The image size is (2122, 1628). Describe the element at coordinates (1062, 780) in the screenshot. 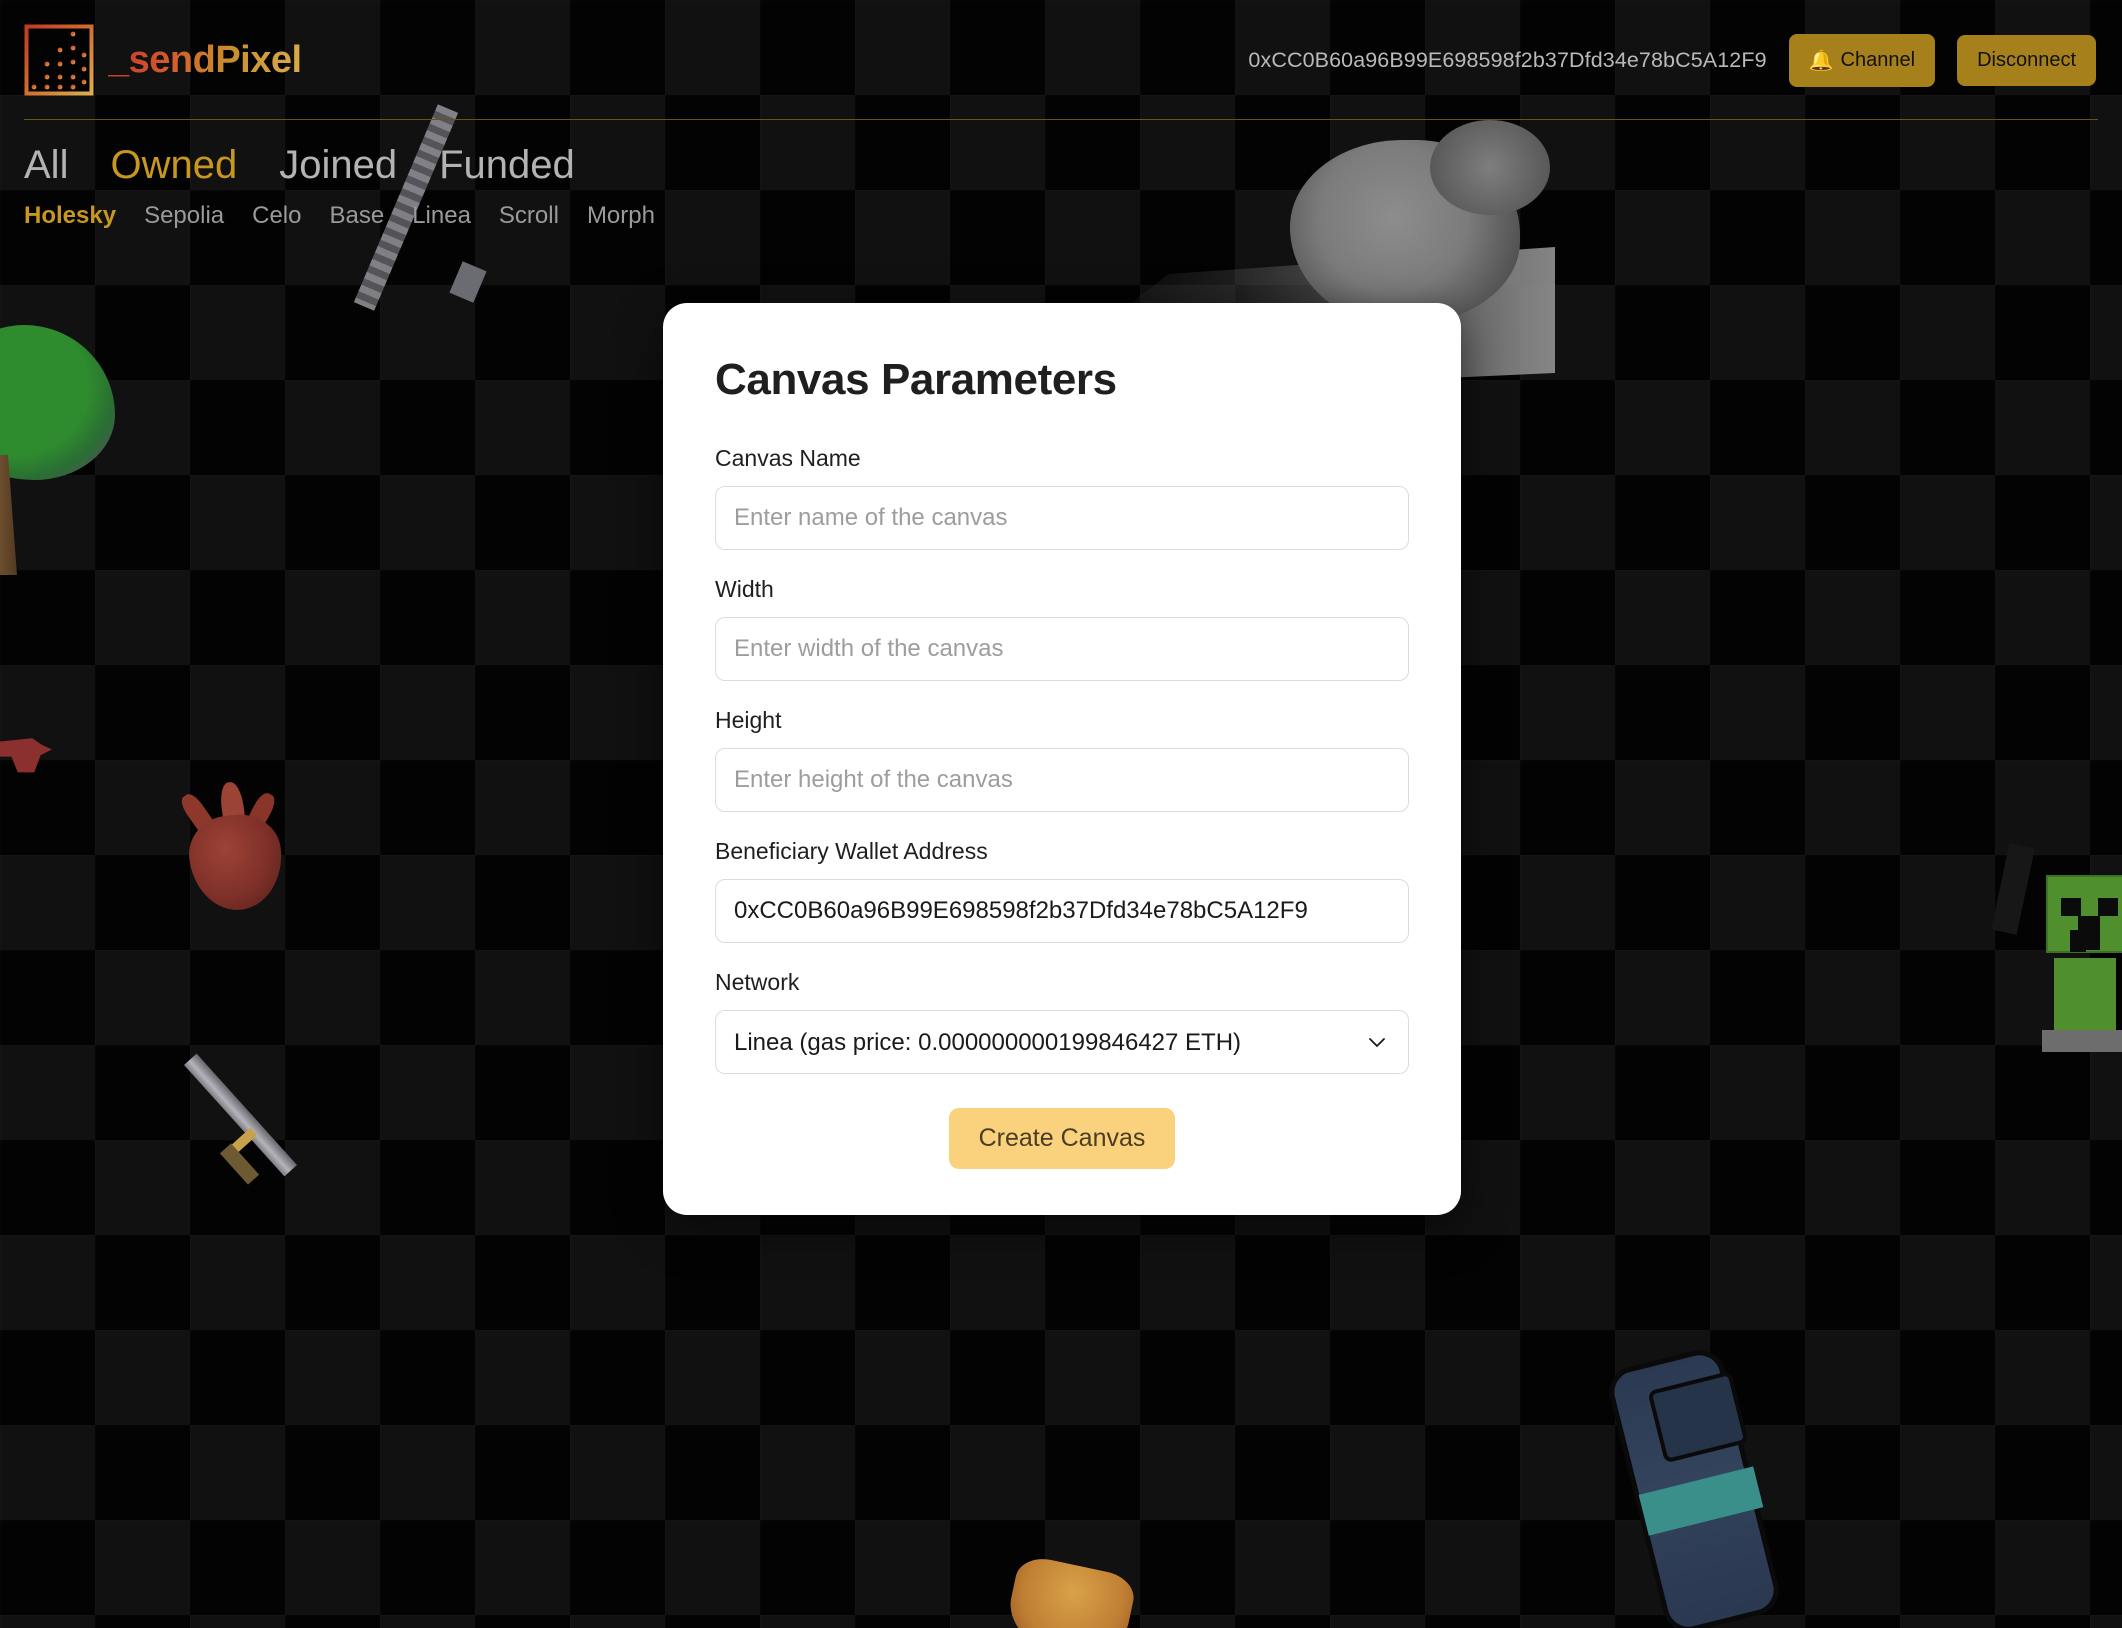

I see `height-input` at that location.